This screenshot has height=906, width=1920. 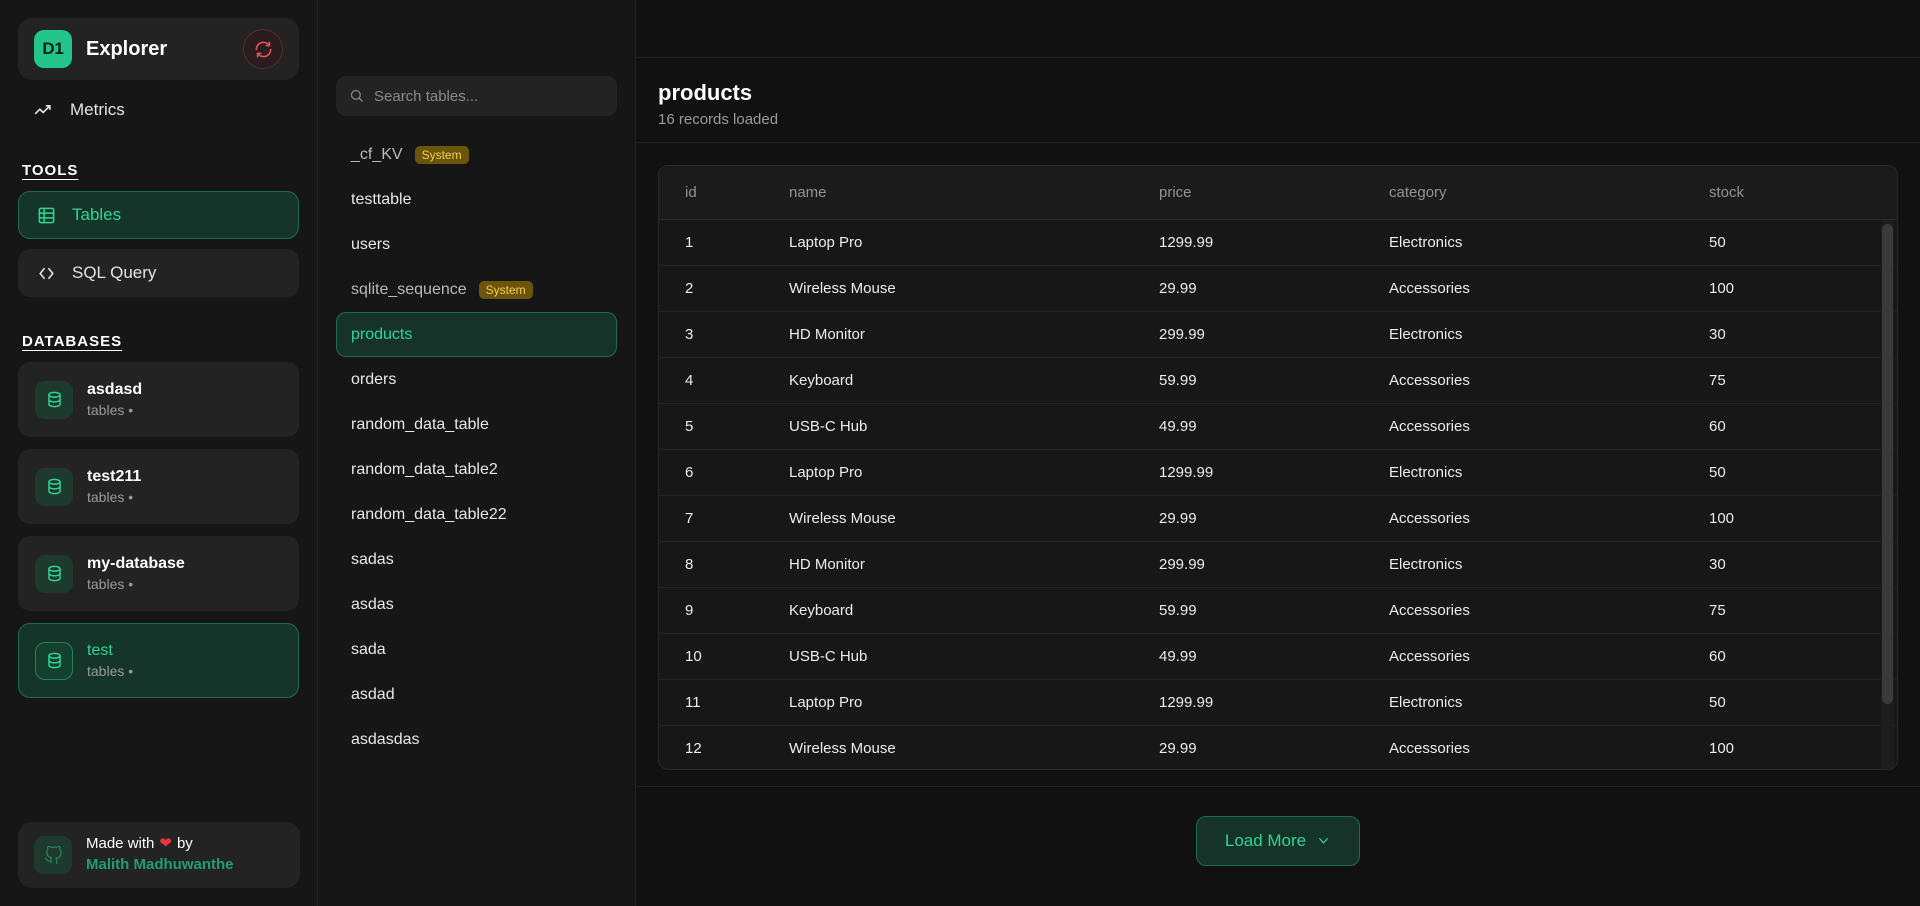 What do you see at coordinates (476, 514) in the screenshot?
I see `table-list-item-random_data_table22: random_data_table22` at bounding box center [476, 514].